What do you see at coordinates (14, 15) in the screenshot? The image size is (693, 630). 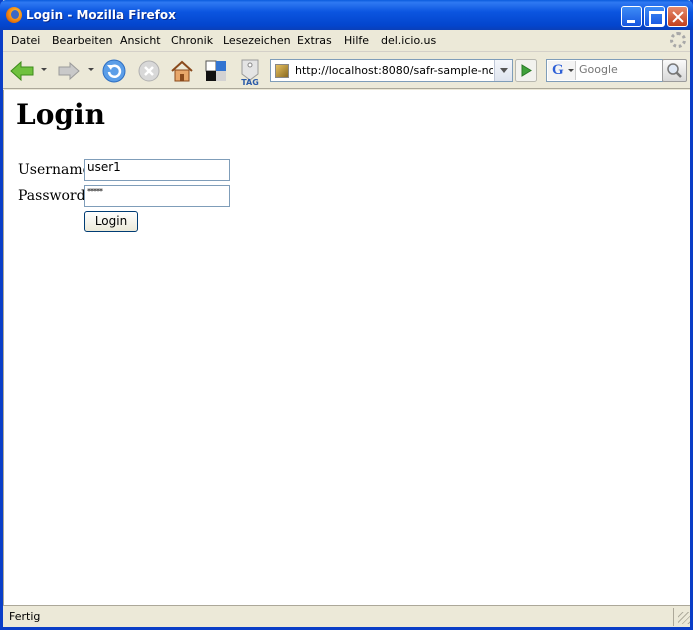 I see `firefox-icon` at bounding box center [14, 15].